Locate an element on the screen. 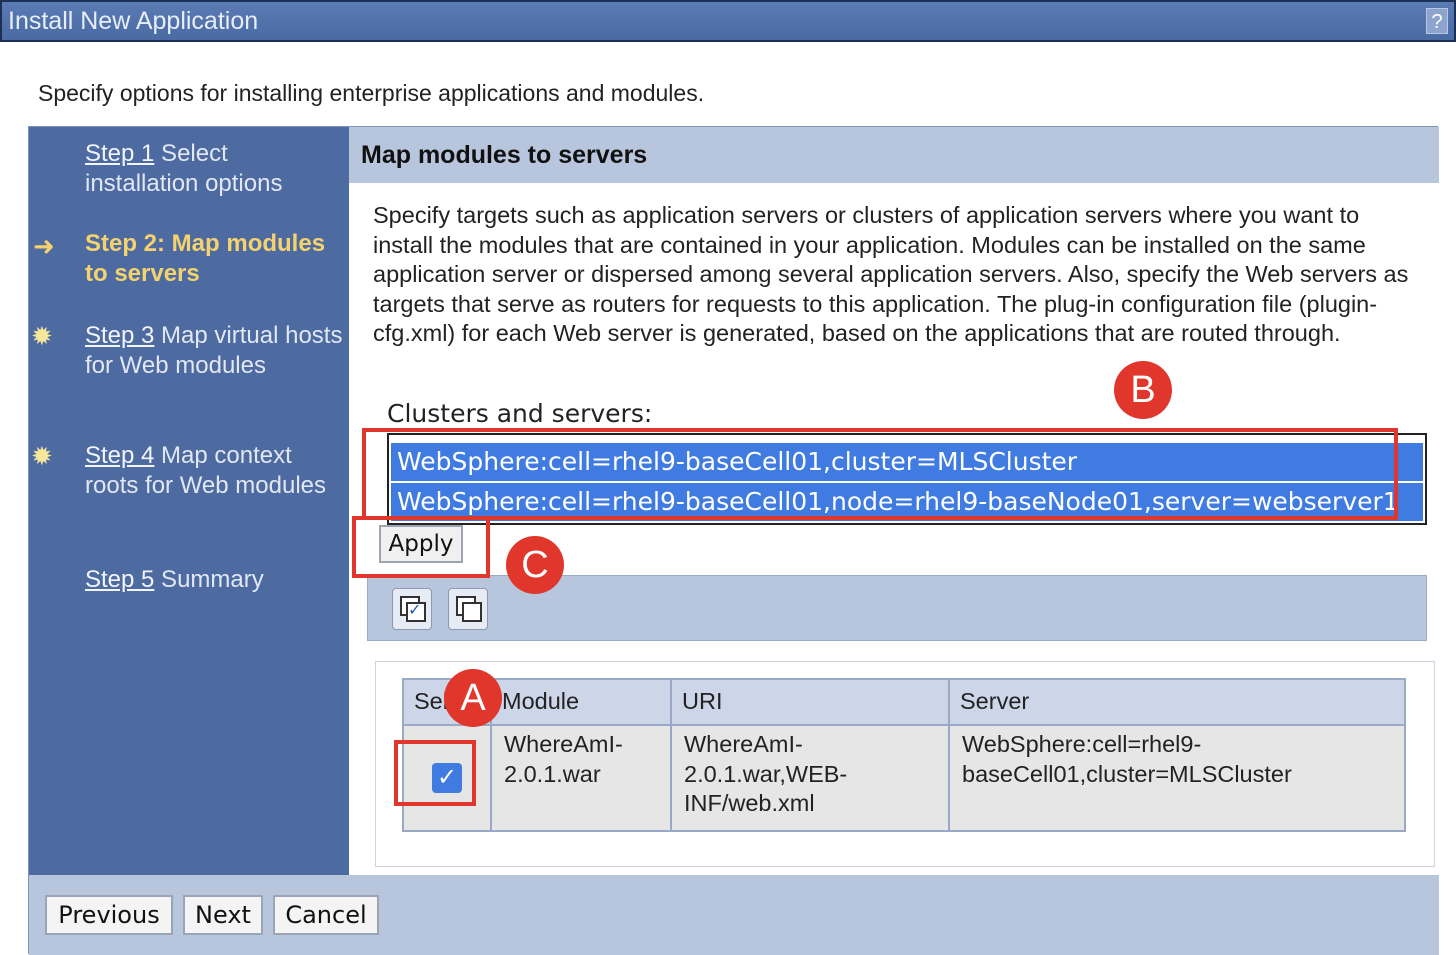  module-cell: WhereAmI-2.0.1.war is located at coordinates (581, 778).